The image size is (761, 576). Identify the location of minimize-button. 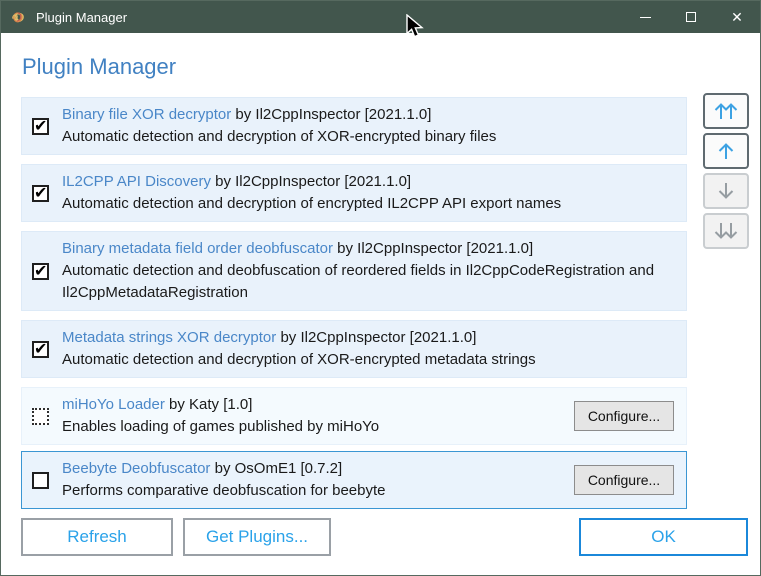
(645, 17).